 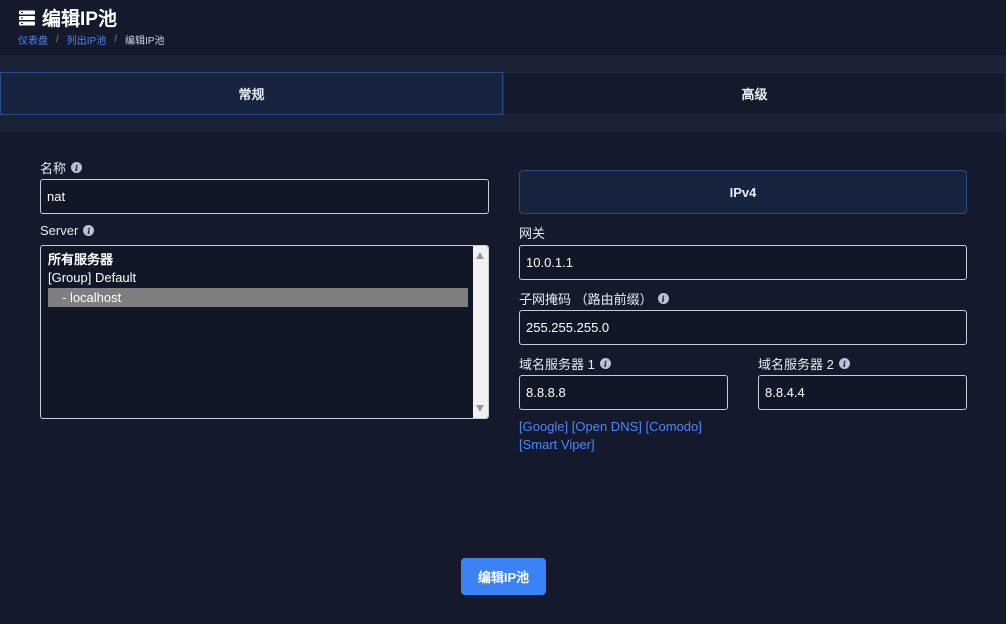 What do you see at coordinates (503, 27) in the screenshot?
I see `page-header: 编辑IP池 仪表盘 / 列出IP池 / 编辑IP池` at bounding box center [503, 27].